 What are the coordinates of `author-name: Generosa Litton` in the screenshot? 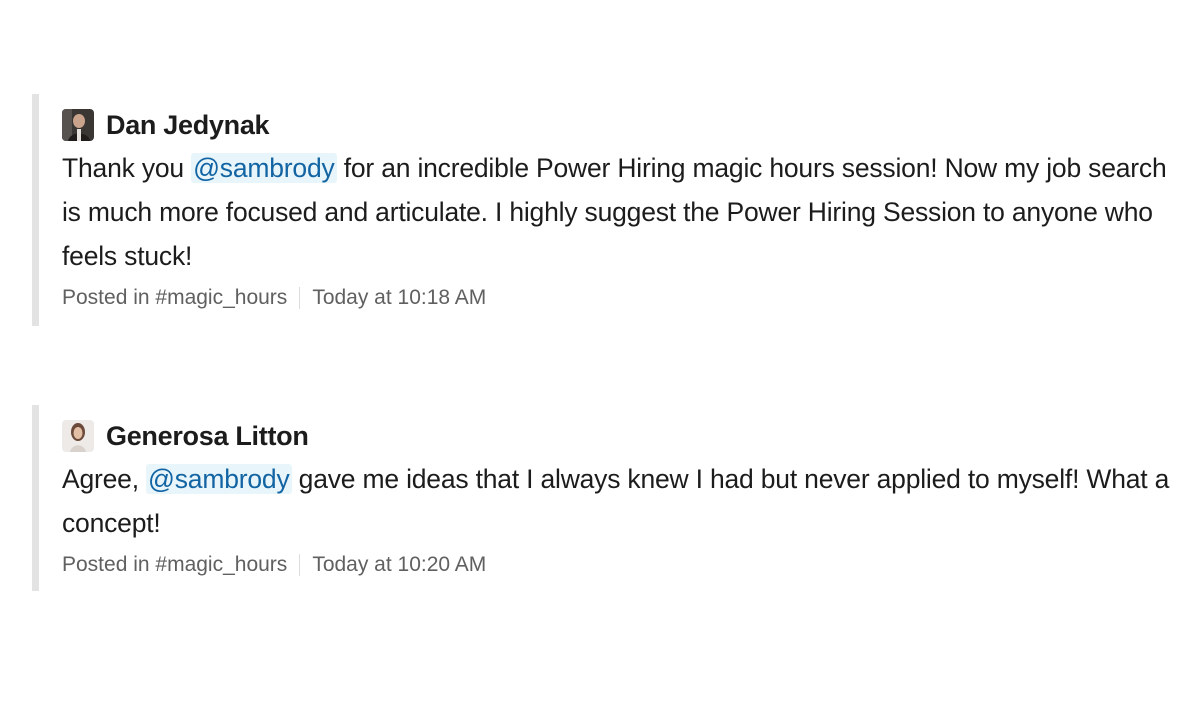 It's located at (207, 436).